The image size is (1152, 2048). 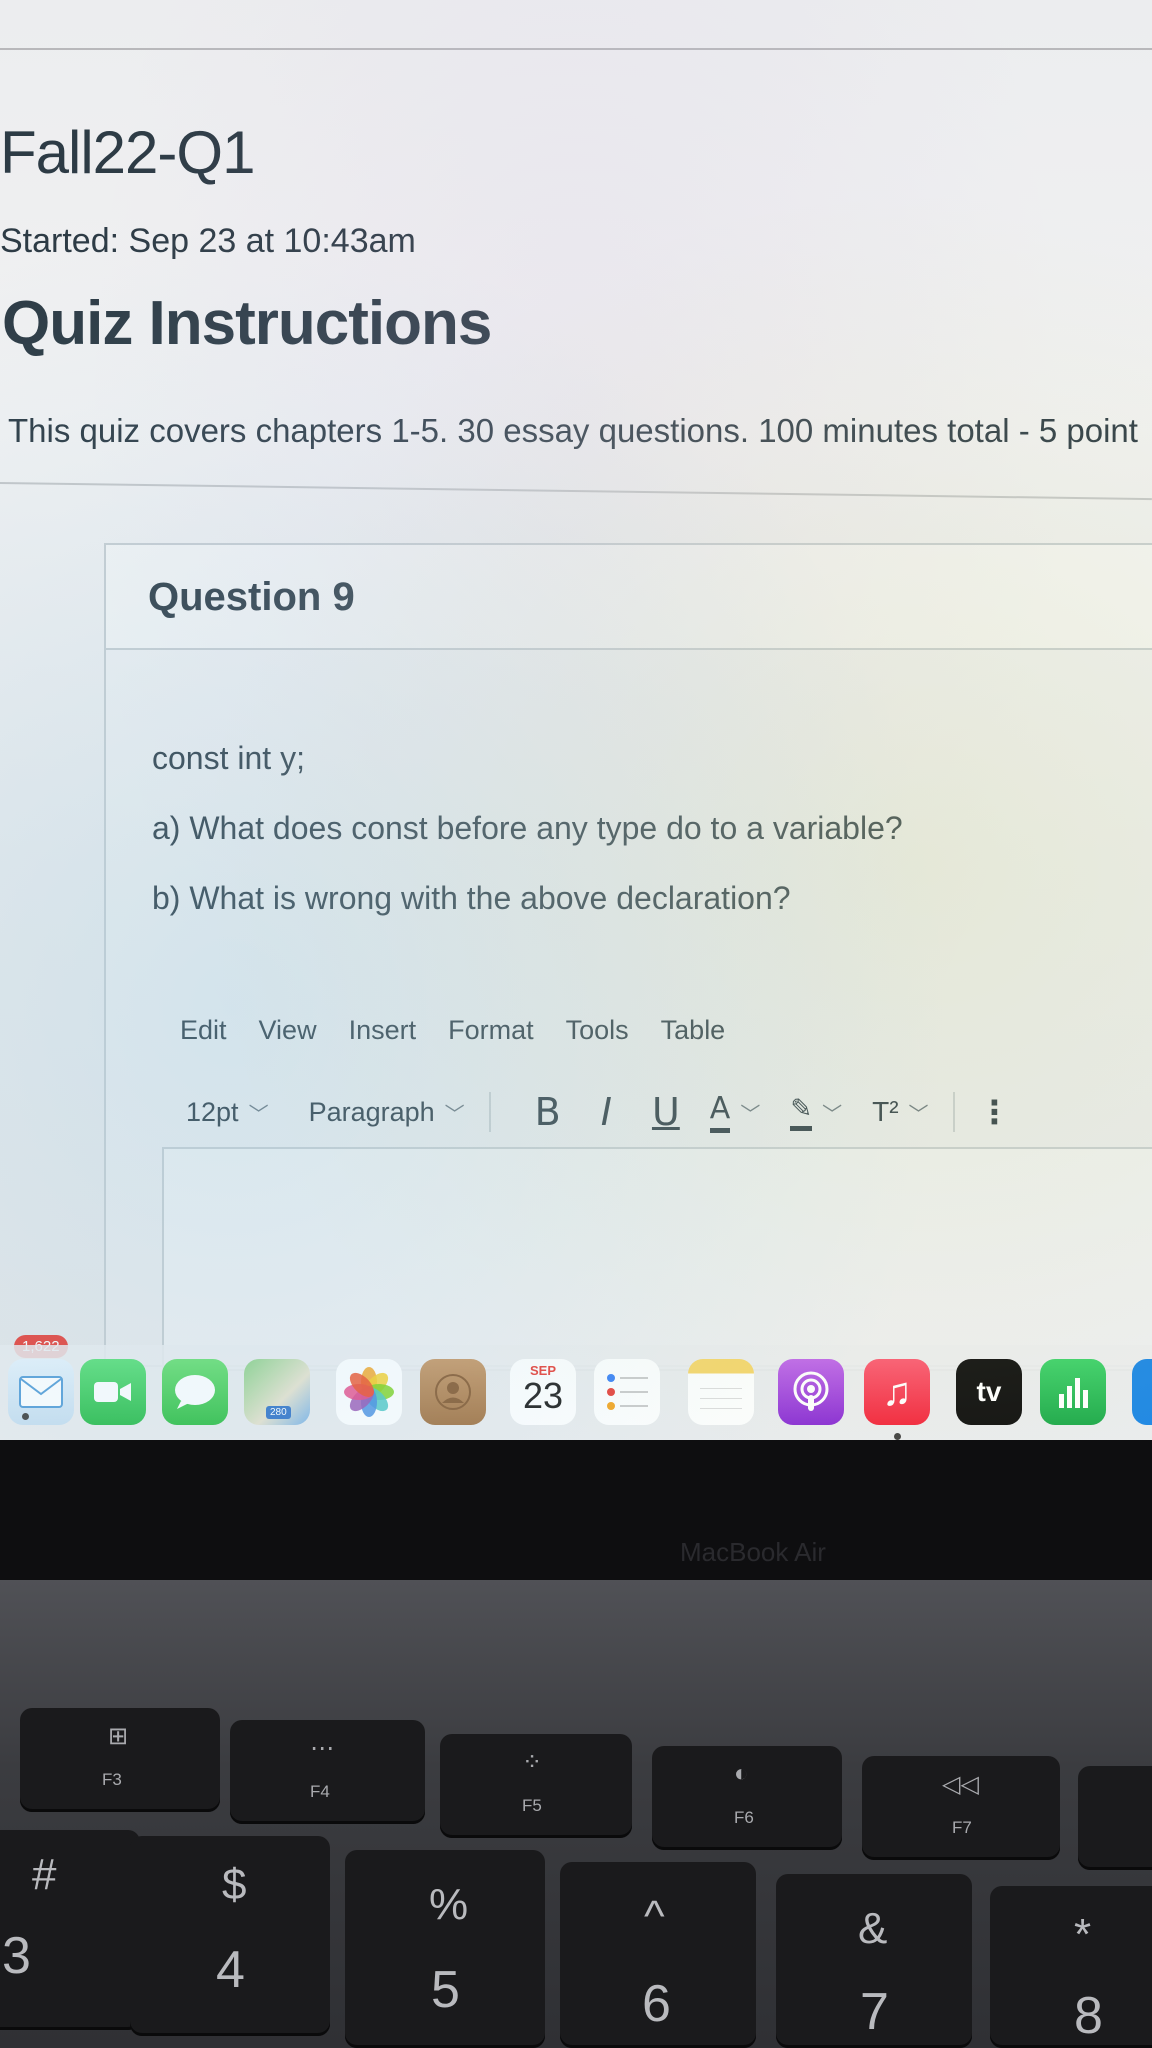 What do you see at coordinates (753, 1552) in the screenshot?
I see `laptop-brand: MacBook Air` at bounding box center [753, 1552].